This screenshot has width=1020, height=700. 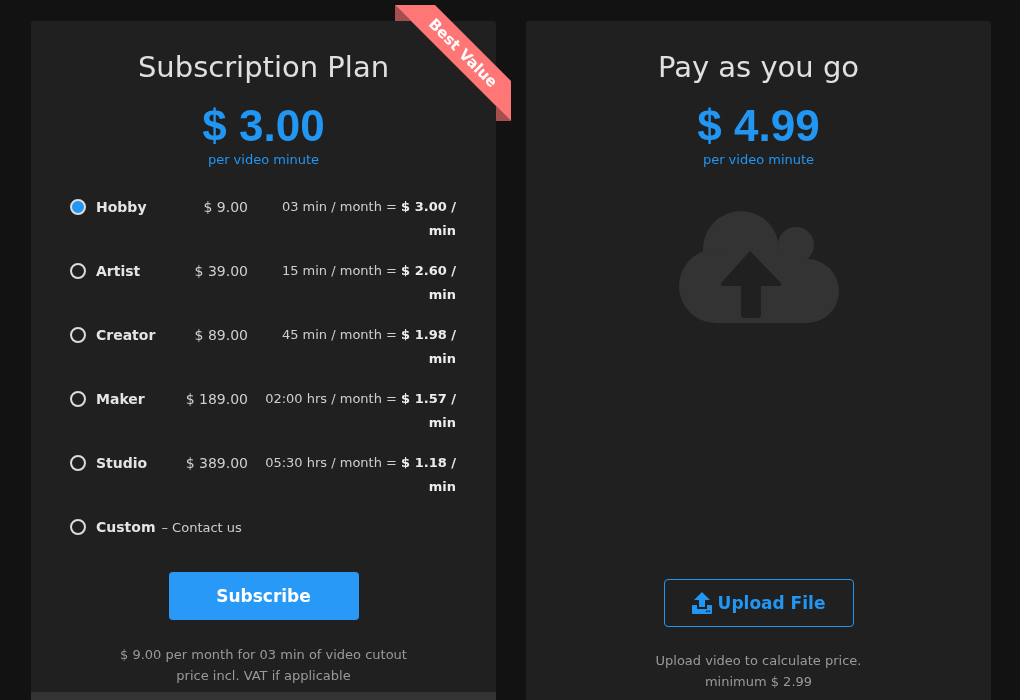 I want to click on plan-price: $ 9.00, so click(x=225, y=207).